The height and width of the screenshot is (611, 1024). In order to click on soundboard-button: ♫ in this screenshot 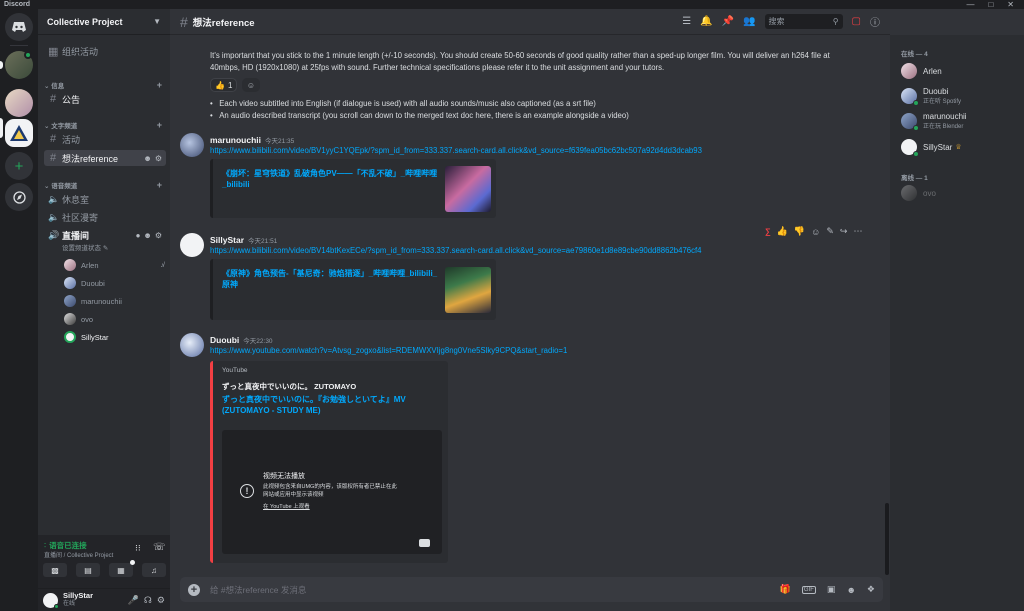, I will do `click(154, 570)`.